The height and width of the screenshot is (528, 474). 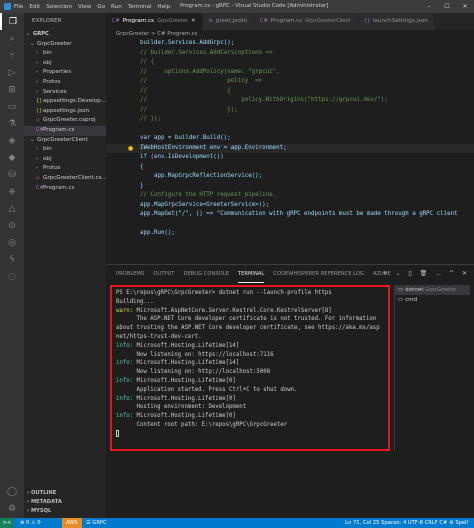 I want to click on aws-indicator: AWS, so click(x=72, y=523).